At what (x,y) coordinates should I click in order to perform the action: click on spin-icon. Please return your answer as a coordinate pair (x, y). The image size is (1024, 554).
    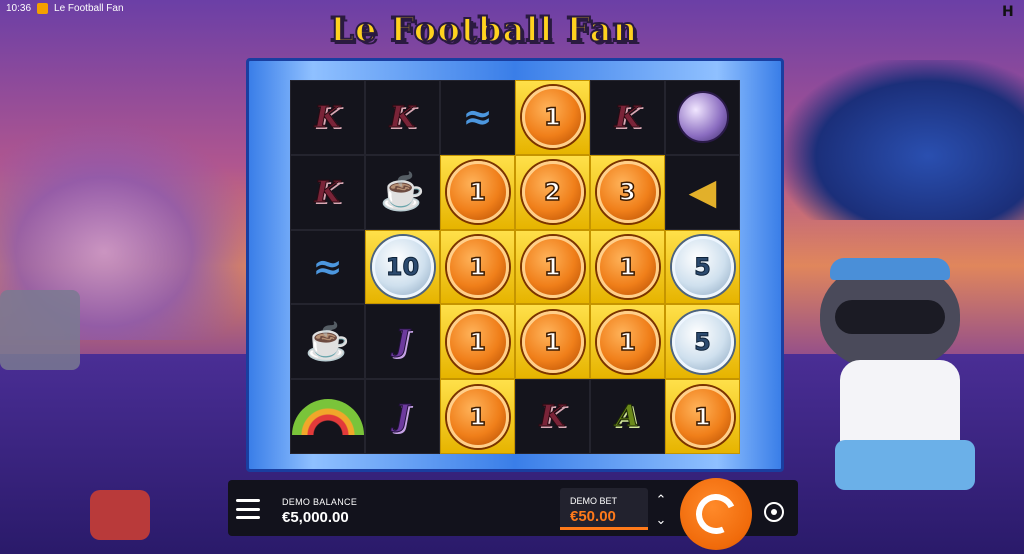
    Looking at the image, I should click on (716, 514).